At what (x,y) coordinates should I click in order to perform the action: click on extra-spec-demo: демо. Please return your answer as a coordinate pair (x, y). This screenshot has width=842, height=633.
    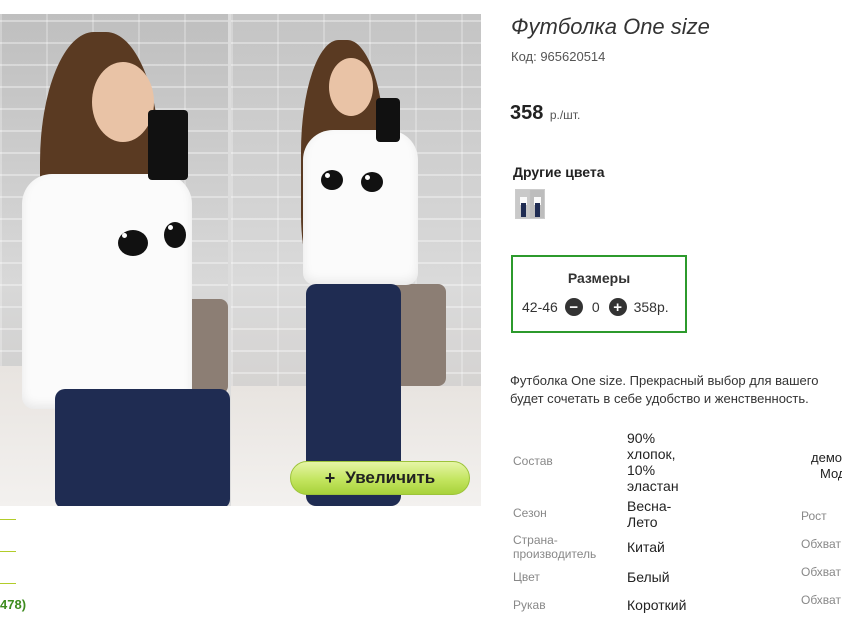
    Looking at the image, I should click on (826, 457).